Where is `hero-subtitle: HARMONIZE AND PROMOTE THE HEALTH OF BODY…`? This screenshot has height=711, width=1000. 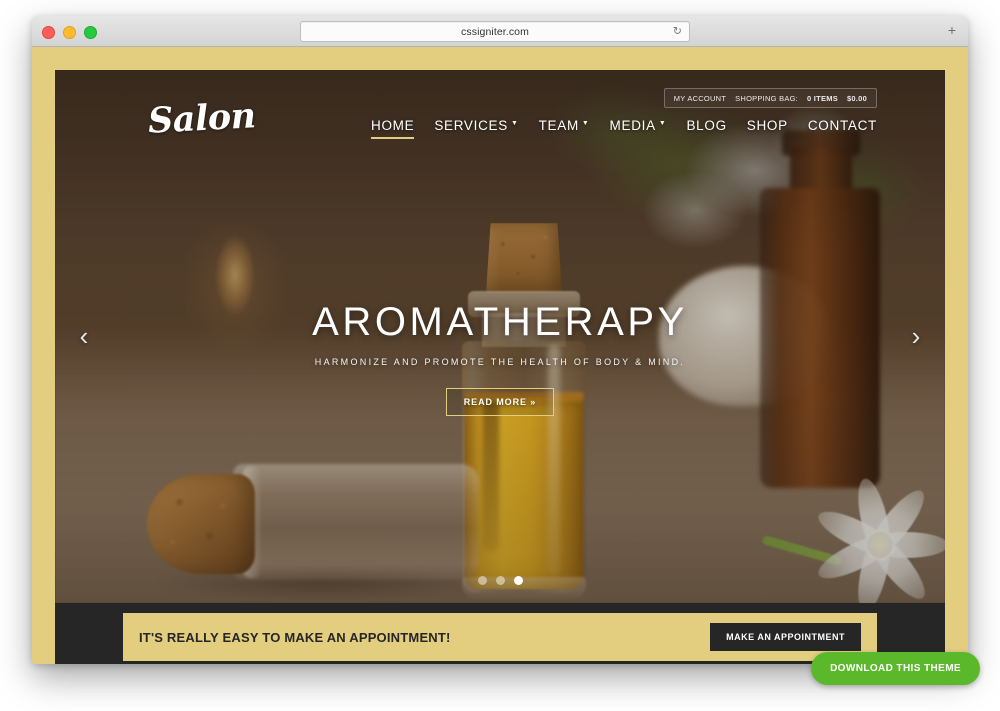
hero-subtitle: HARMONIZE AND PROMOTE THE HEALTH OF BODY… is located at coordinates (500, 362).